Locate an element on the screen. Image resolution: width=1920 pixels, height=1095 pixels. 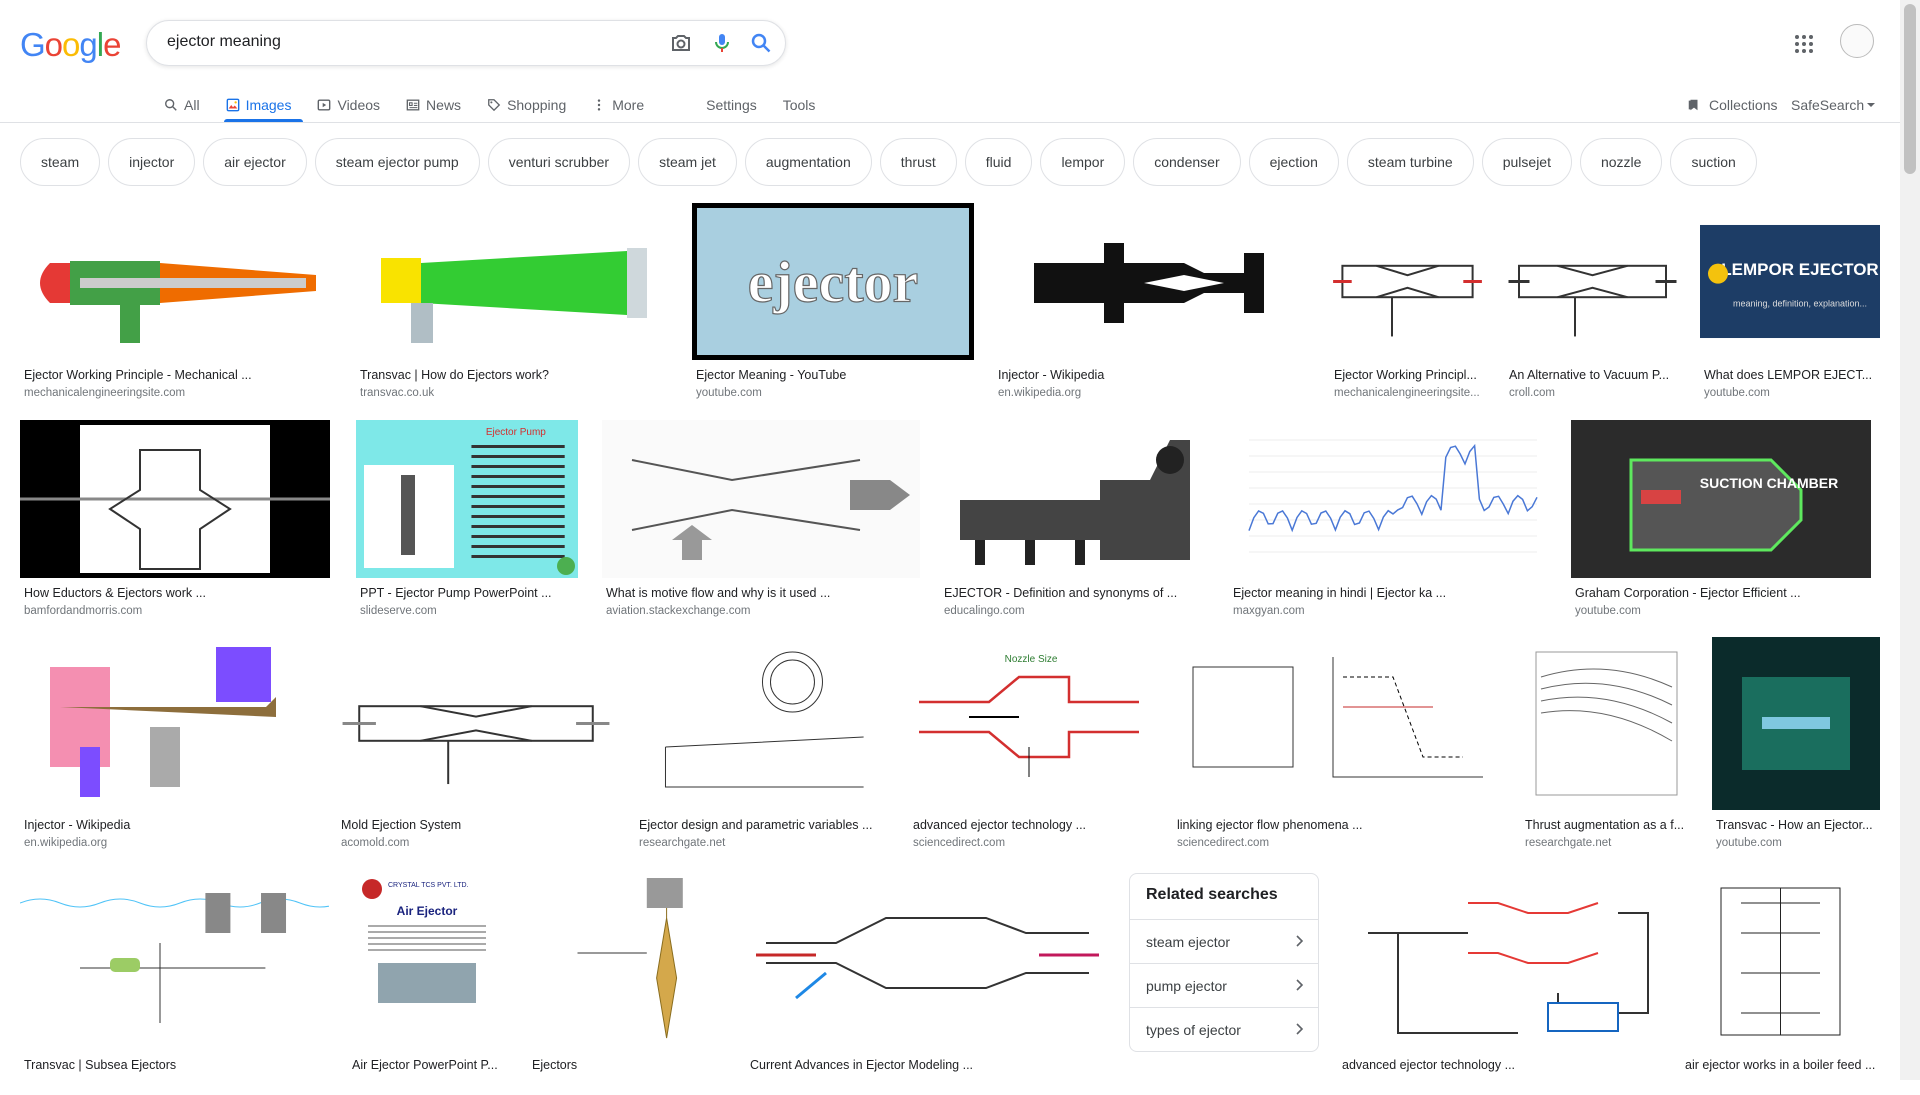
chip-steam-ejector-pump: steam ejector pump is located at coordinates (397, 162).